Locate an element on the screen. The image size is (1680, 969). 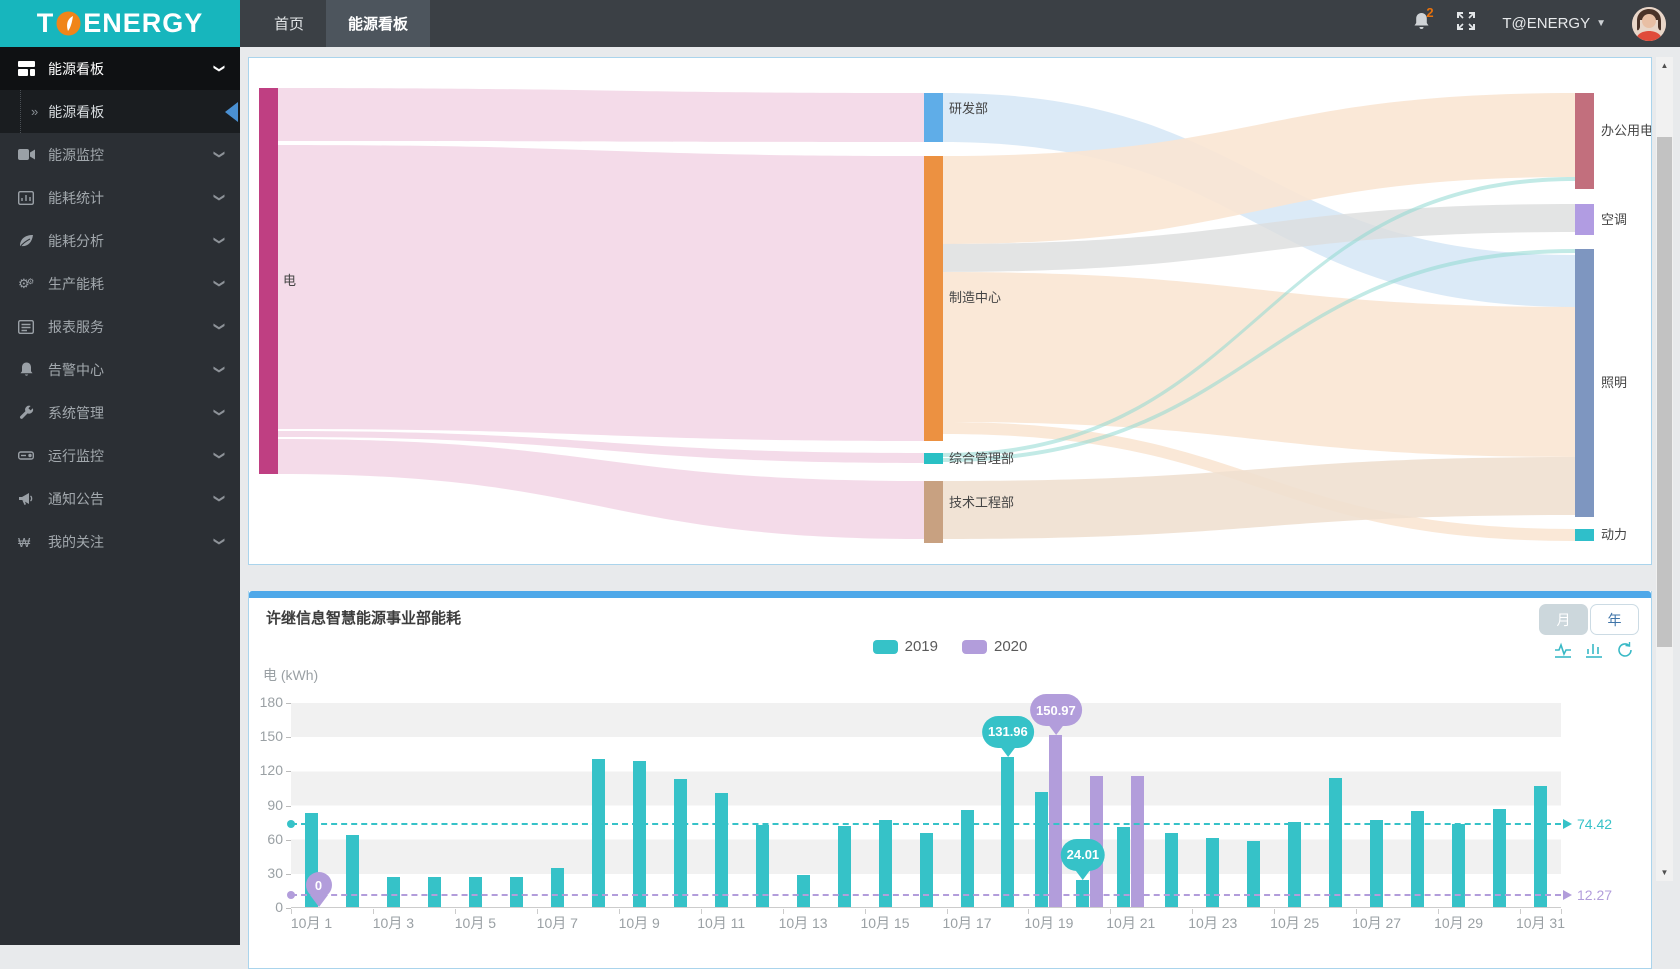
flow-dian-yanfabu is located at coordinates (601, 115).